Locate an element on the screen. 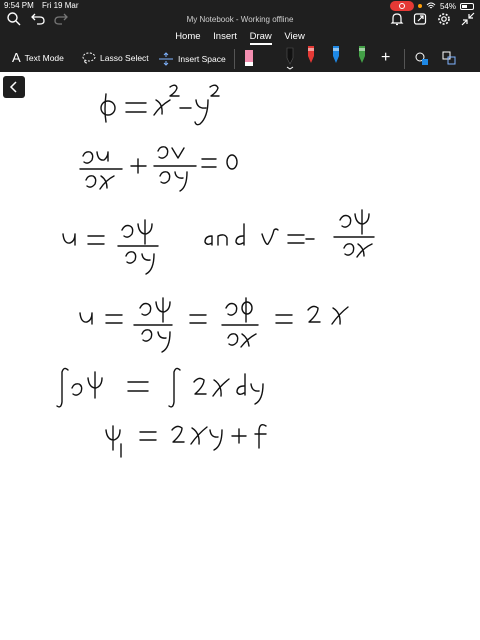 The image size is (480, 640). ink-line-continuity is located at coordinates (158, 169).